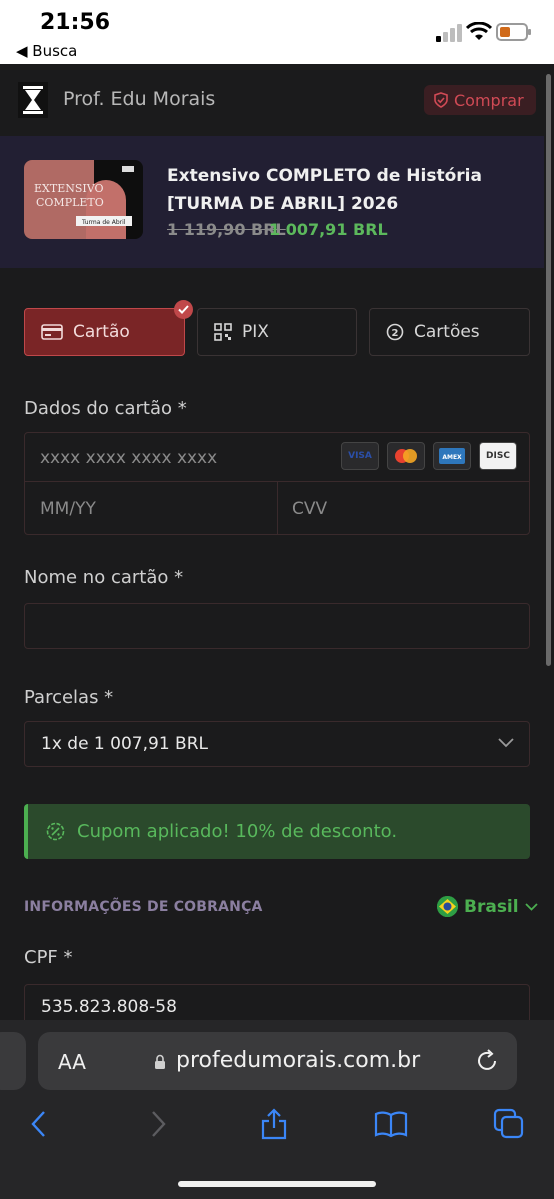  What do you see at coordinates (277, 457) in the screenshot?
I see `card-number-field: xxxx xxxx xxxx xxxx VISA AMEX DISC` at bounding box center [277, 457].